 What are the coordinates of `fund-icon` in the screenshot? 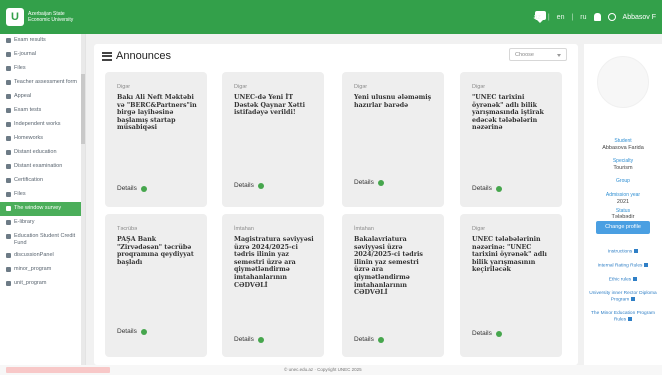 It's located at (8, 236).